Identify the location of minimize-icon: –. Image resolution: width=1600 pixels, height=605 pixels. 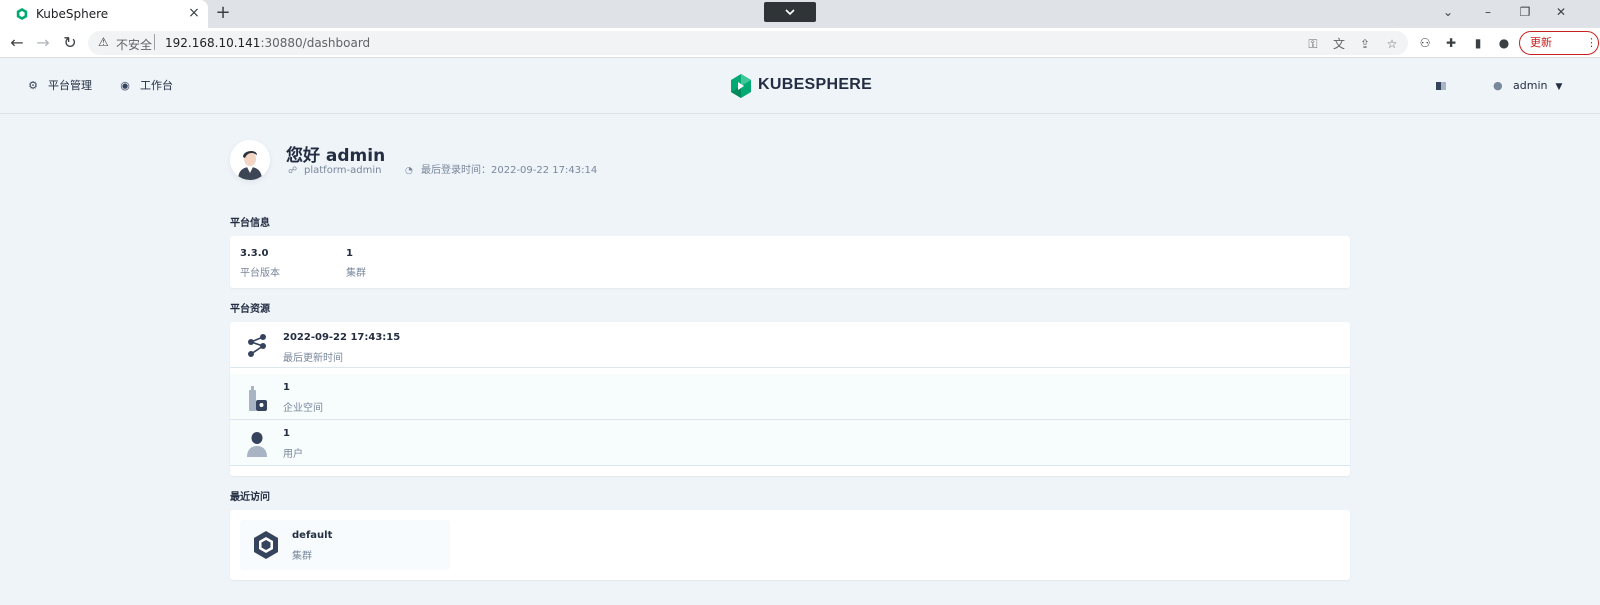
(1488, 12).